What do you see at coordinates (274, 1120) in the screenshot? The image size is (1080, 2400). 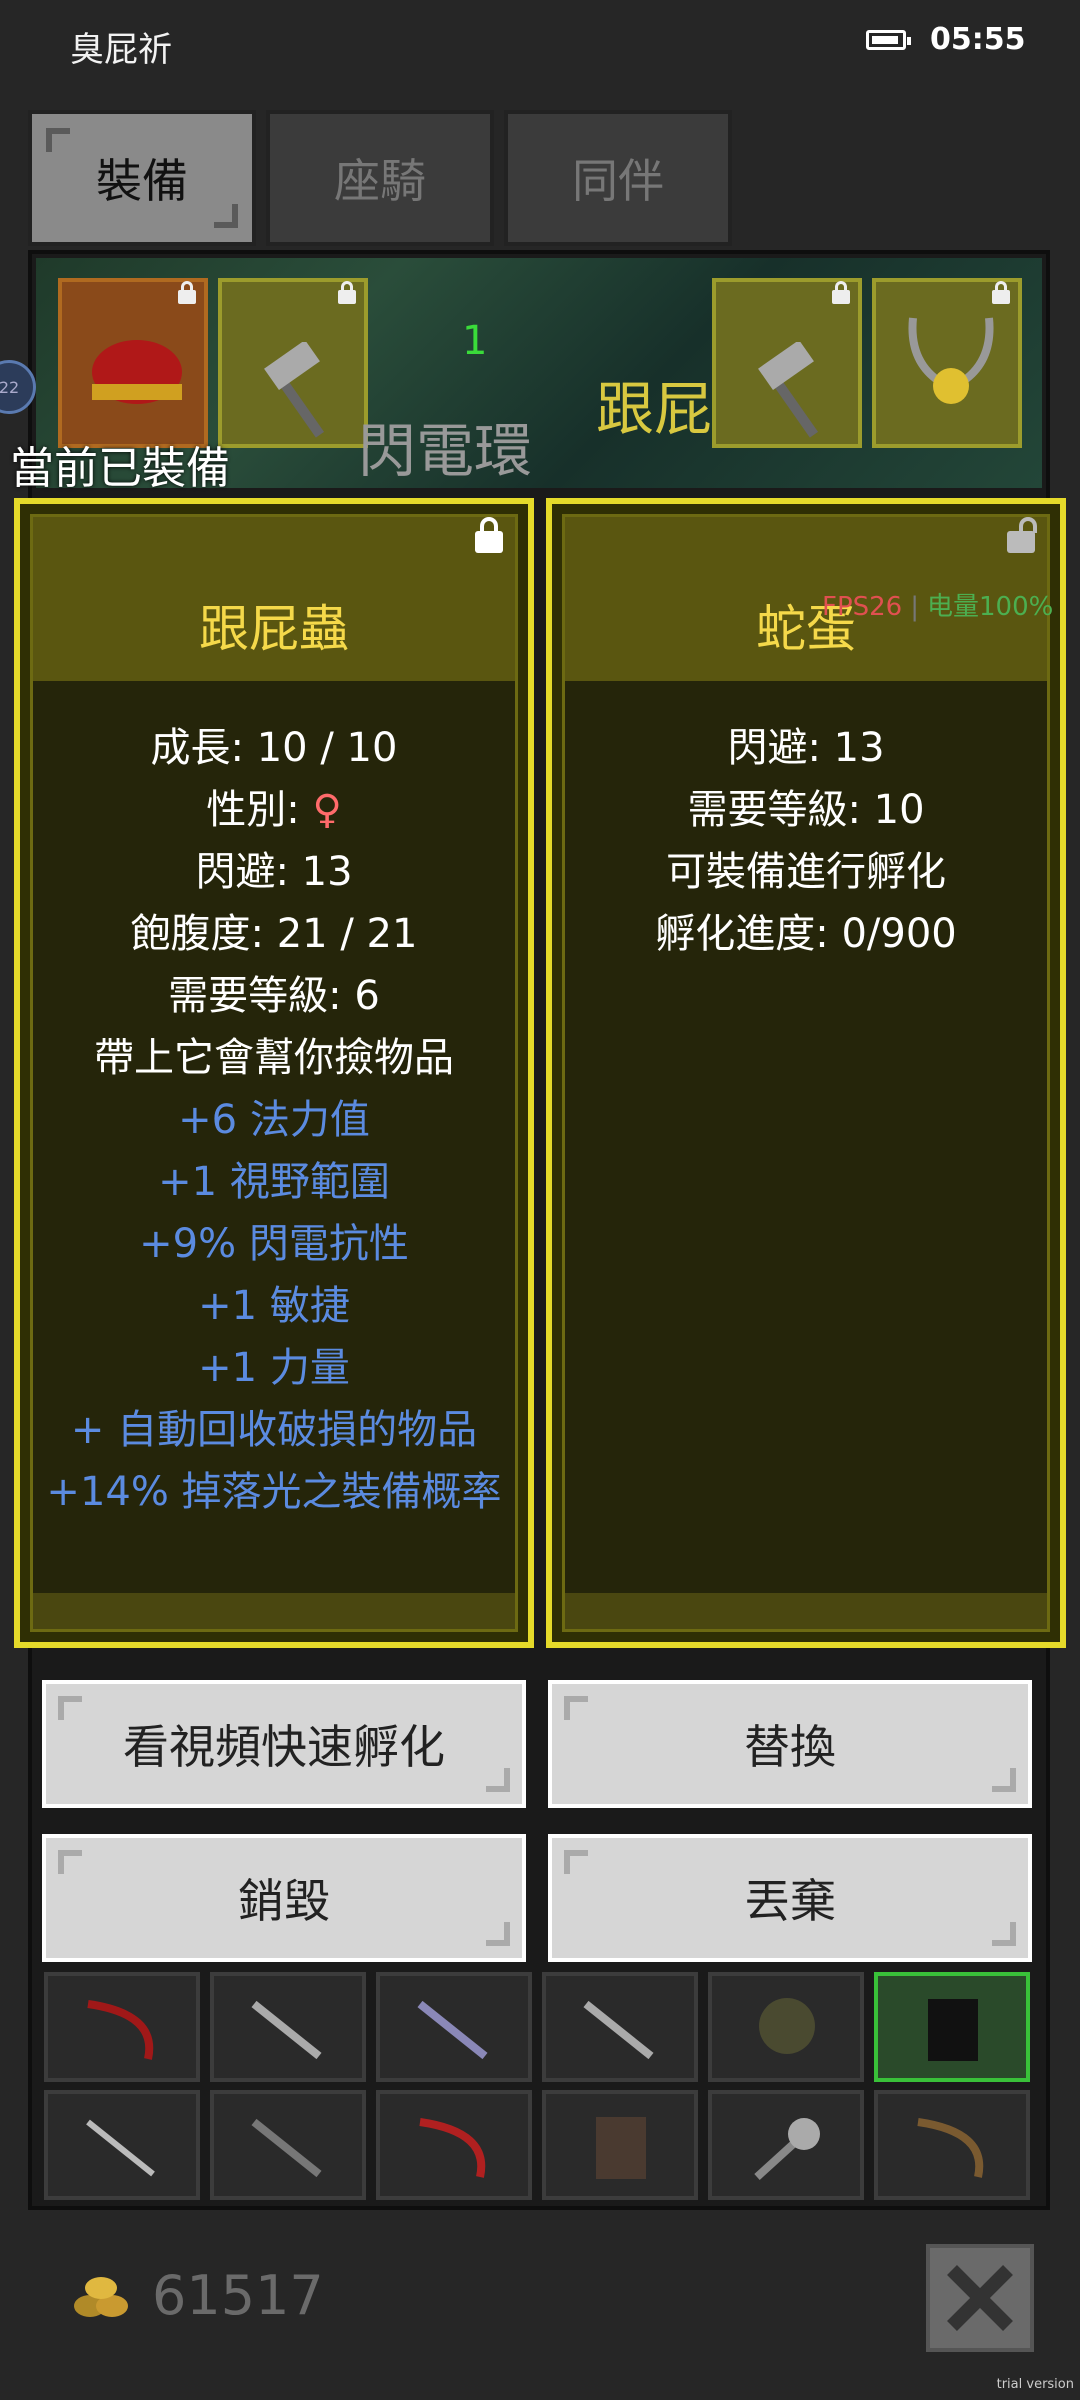 I see `bonus-line: +6 法力值` at bounding box center [274, 1120].